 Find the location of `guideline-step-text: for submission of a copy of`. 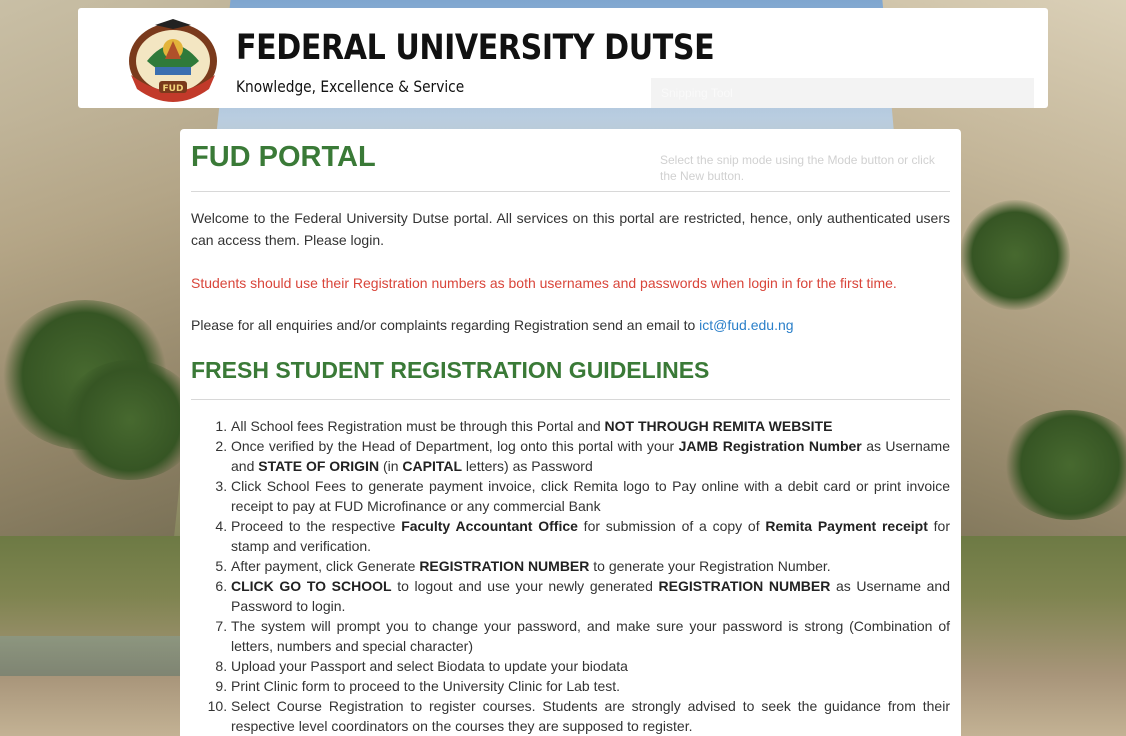

guideline-step-text: for submission of a copy of is located at coordinates (671, 526).